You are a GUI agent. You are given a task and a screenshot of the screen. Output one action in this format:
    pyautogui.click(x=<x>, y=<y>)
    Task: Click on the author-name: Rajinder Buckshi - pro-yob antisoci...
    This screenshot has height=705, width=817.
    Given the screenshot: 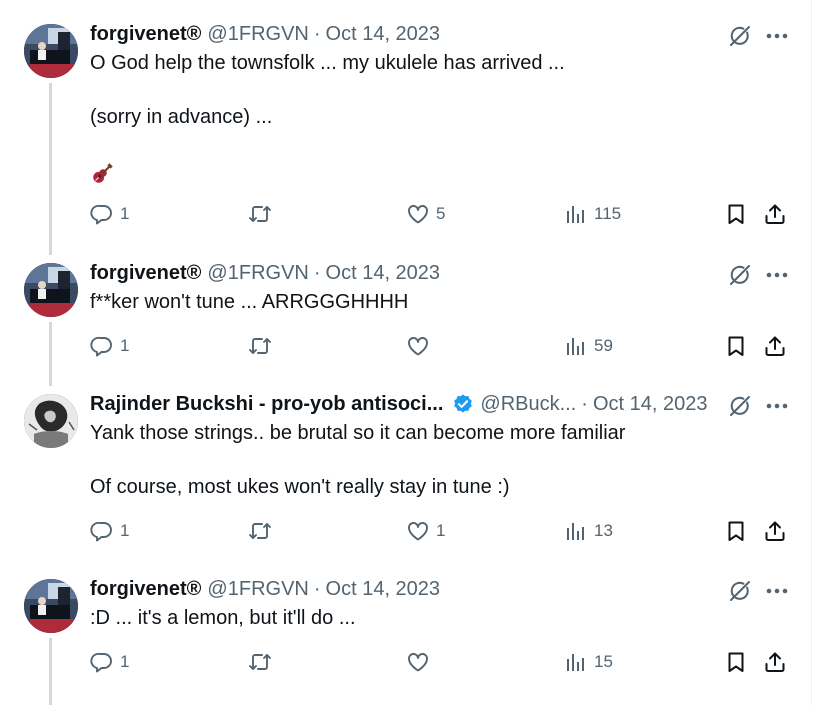 What is the action you would take?
    pyautogui.click(x=266, y=404)
    